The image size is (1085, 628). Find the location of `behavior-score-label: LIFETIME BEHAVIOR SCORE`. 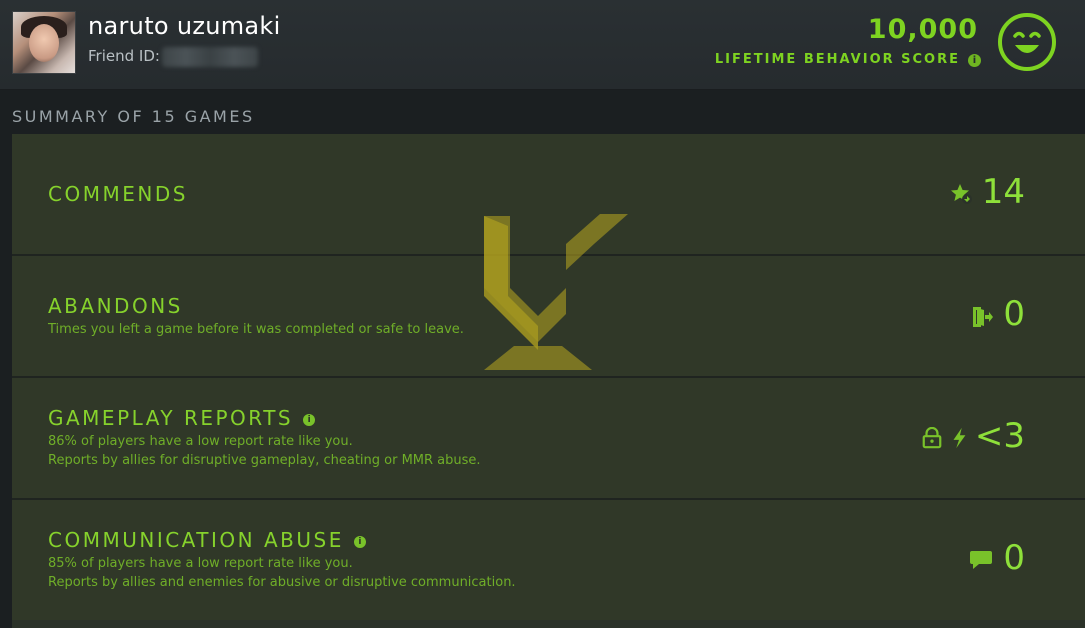

behavior-score-label: LIFETIME BEHAVIOR SCORE is located at coordinates (837, 59).